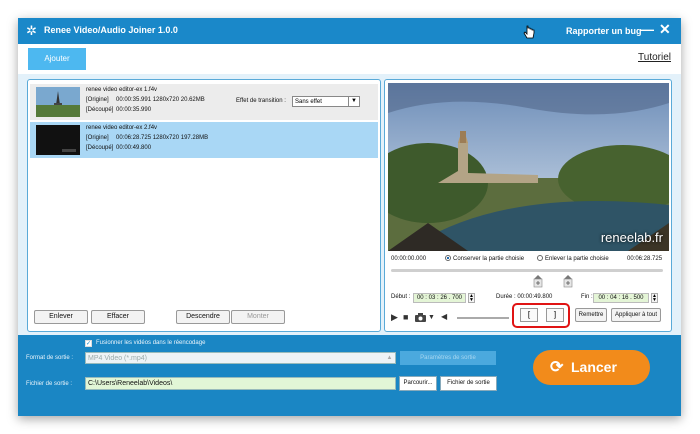 Image resolution: width=700 pixels, height=434 pixels. Describe the element at coordinates (261, 101) in the screenshot. I see `transition-label: Effet de transition :` at that location.